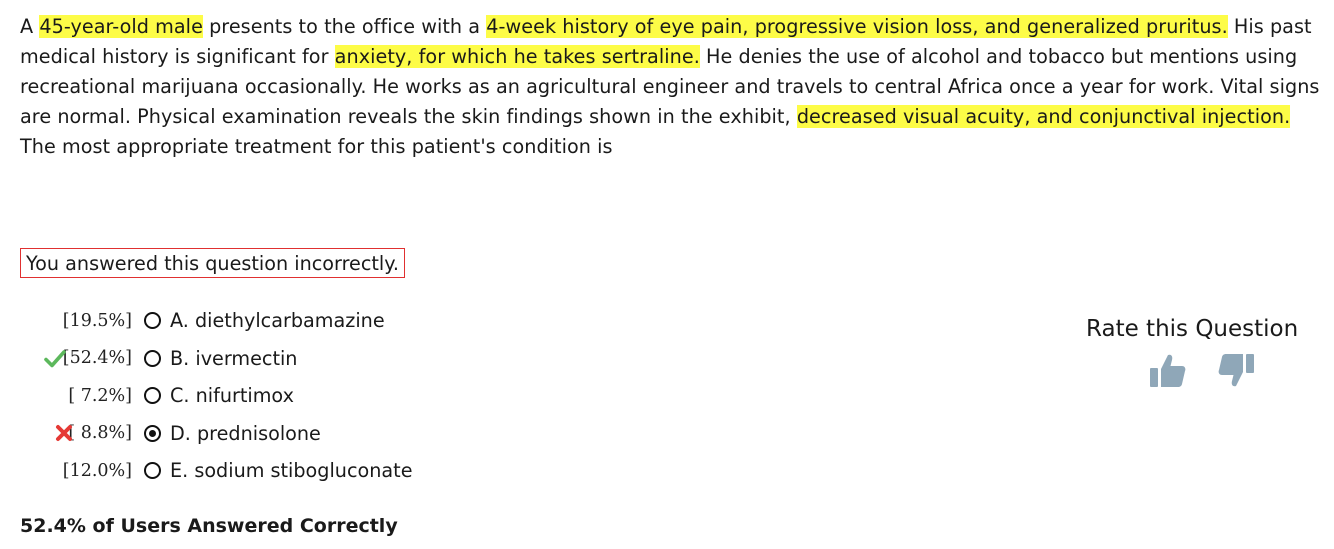 The width and height of the screenshot is (1334, 549). I want to click on answer-choice-e: [12.0%] E. sodium stibogluconate, so click(206, 471).